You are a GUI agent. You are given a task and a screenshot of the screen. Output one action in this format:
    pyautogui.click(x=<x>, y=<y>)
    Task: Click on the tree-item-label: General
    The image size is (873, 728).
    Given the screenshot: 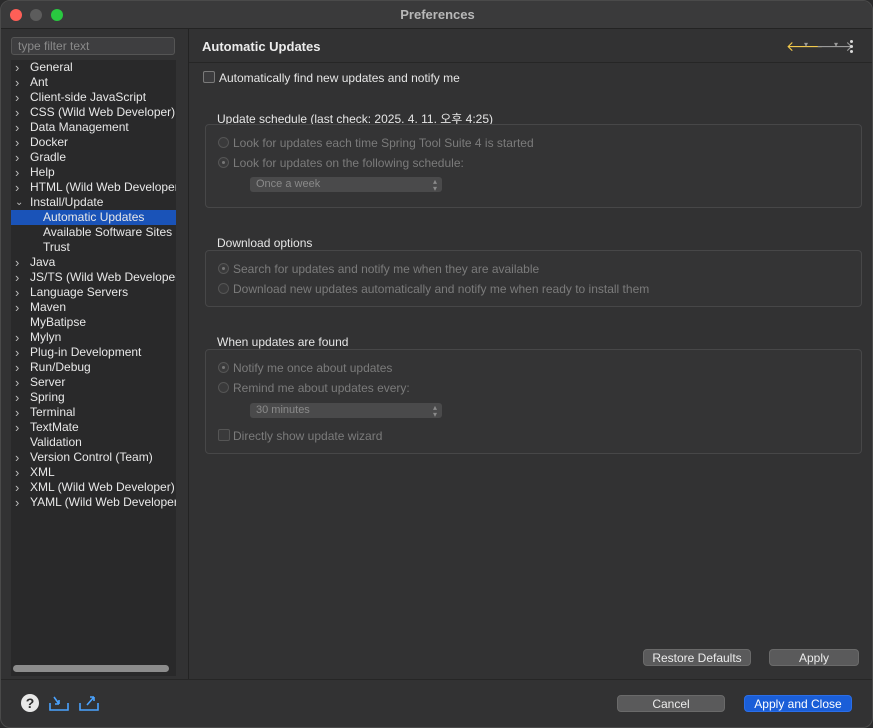 What is the action you would take?
    pyautogui.click(x=51, y=67)
    